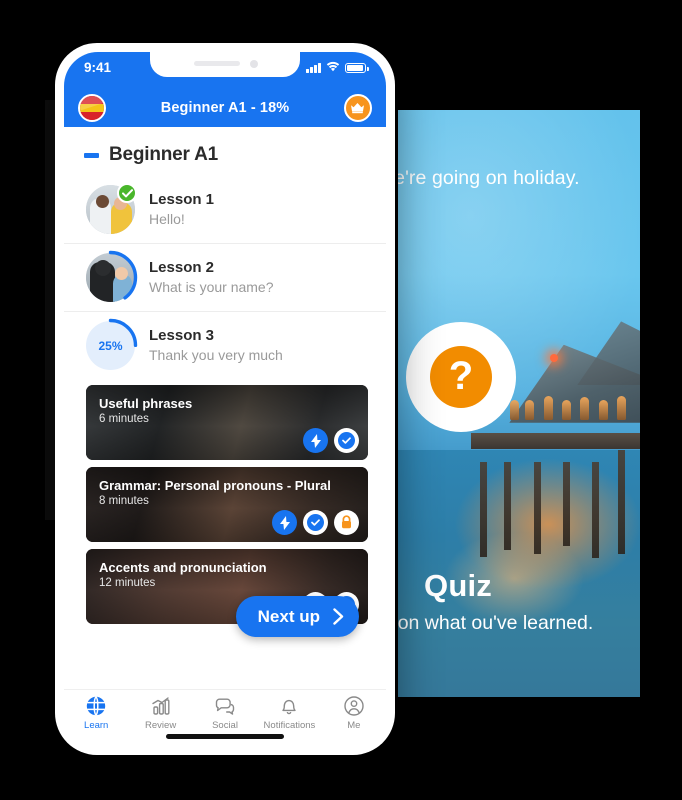 Image resolution: width=682 pixels, height=800 pixels. What do you see at coordinates (146, 403) in the screenshot?
I see `media-card-title: Useful phrases` at bounding box center [146, 403].